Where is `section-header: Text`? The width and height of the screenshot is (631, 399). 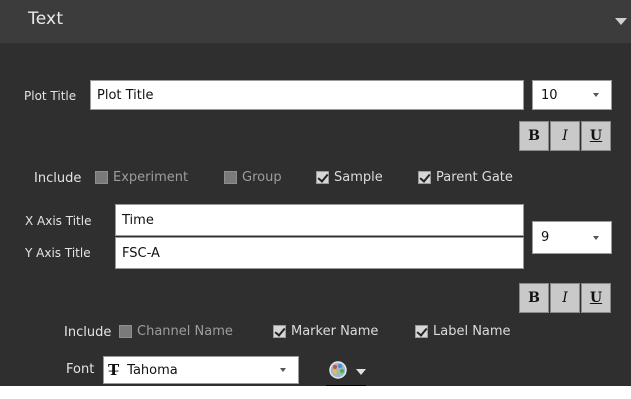 section-header: Text is located at coordinates (315, 21).